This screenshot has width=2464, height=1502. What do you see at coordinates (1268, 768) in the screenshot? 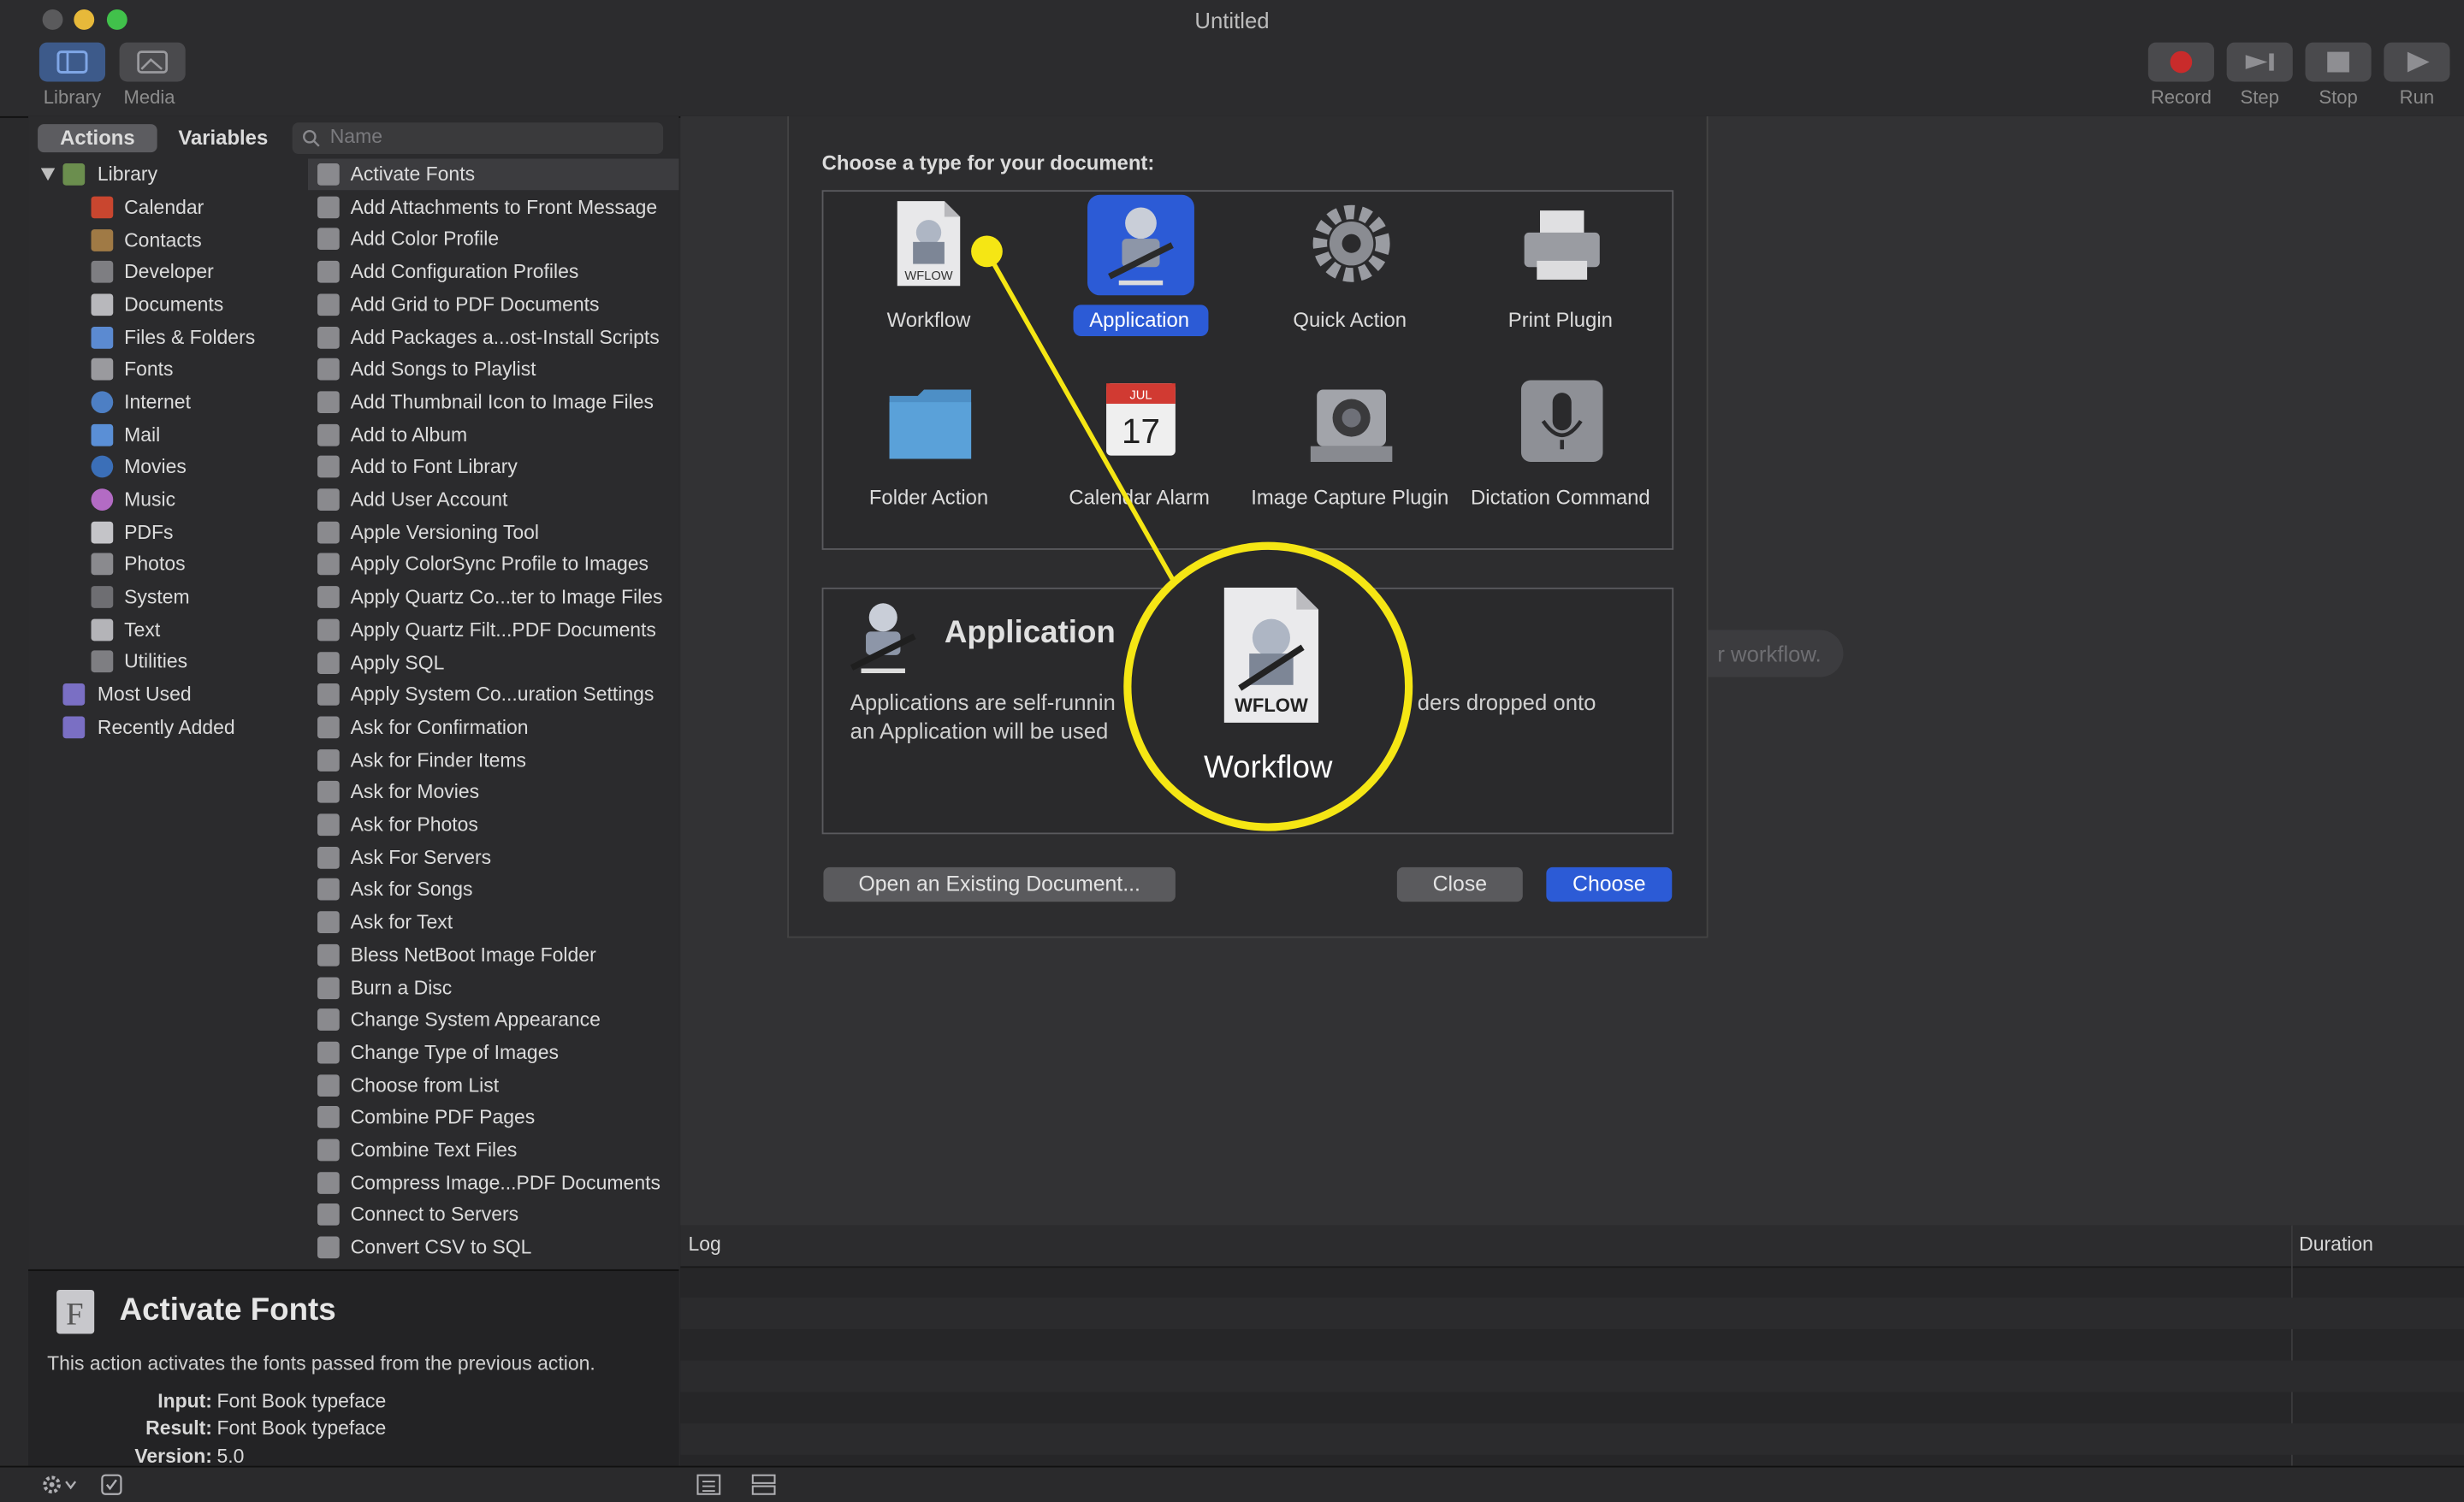
I see `callout-label: Workflow` at bounding box center [1268, 768].